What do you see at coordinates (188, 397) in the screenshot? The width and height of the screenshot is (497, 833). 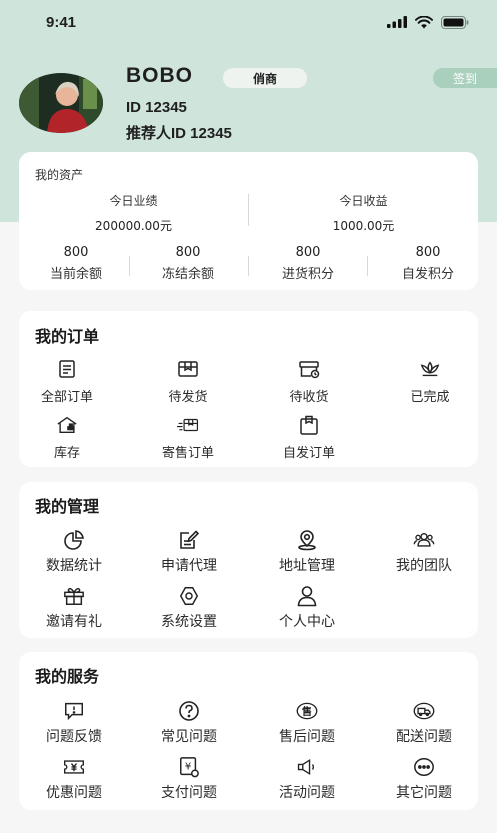 I see `grid-item-label: 待发货` at bounding box center [188, 397].